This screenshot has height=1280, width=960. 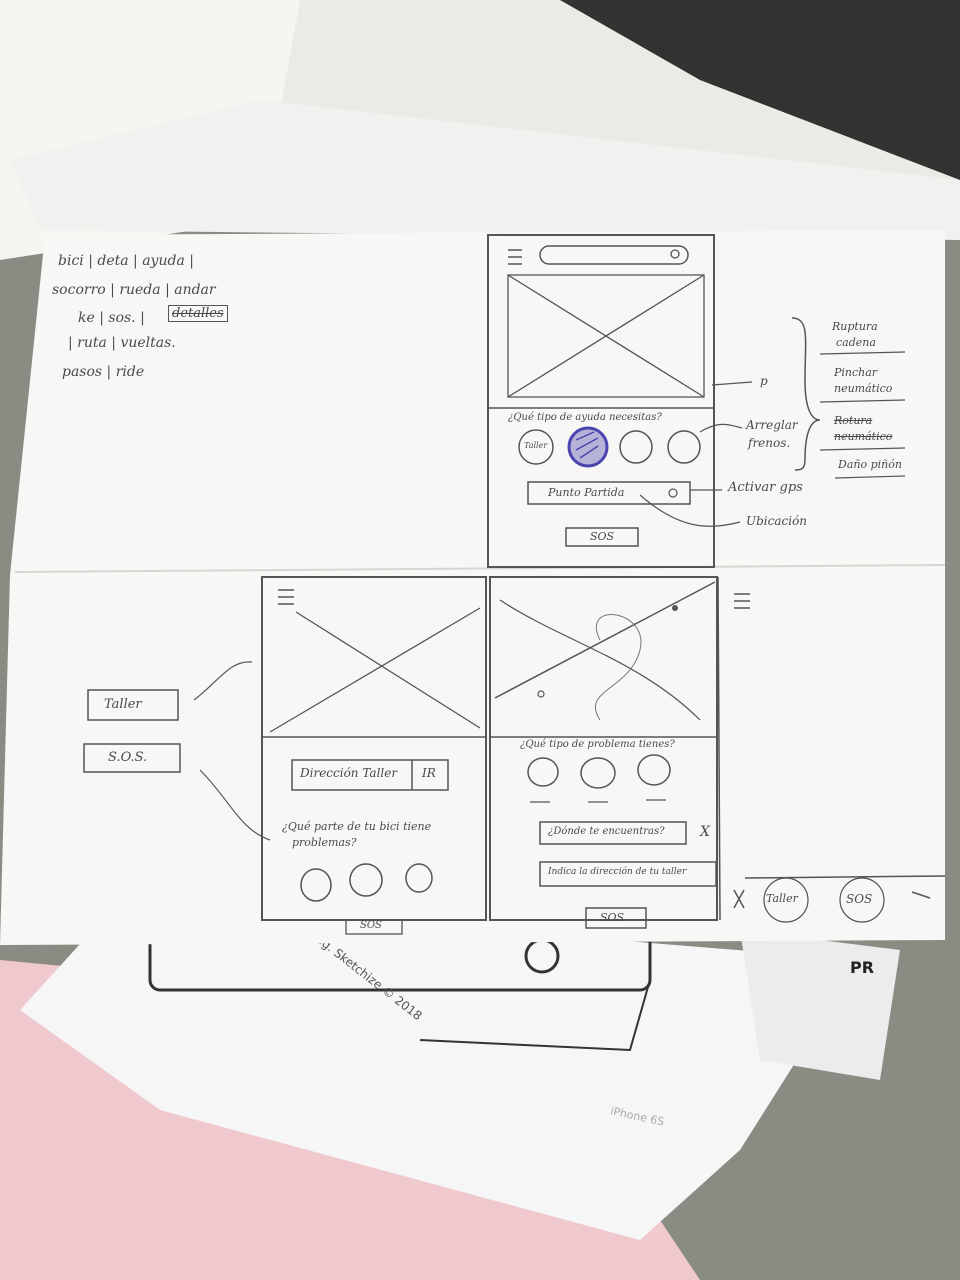 I want to click on screen2-question-line1: ¿Qué parte de tu bici tiene, so click(x=357, y=826).